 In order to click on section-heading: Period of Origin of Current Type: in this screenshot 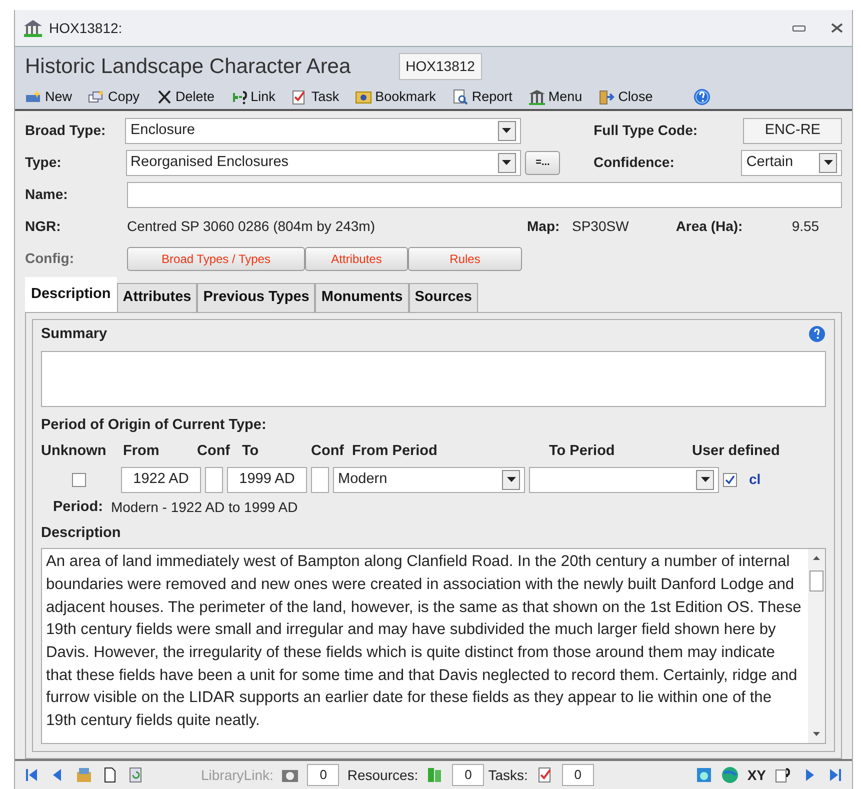, I will do `click(154, 426)`.